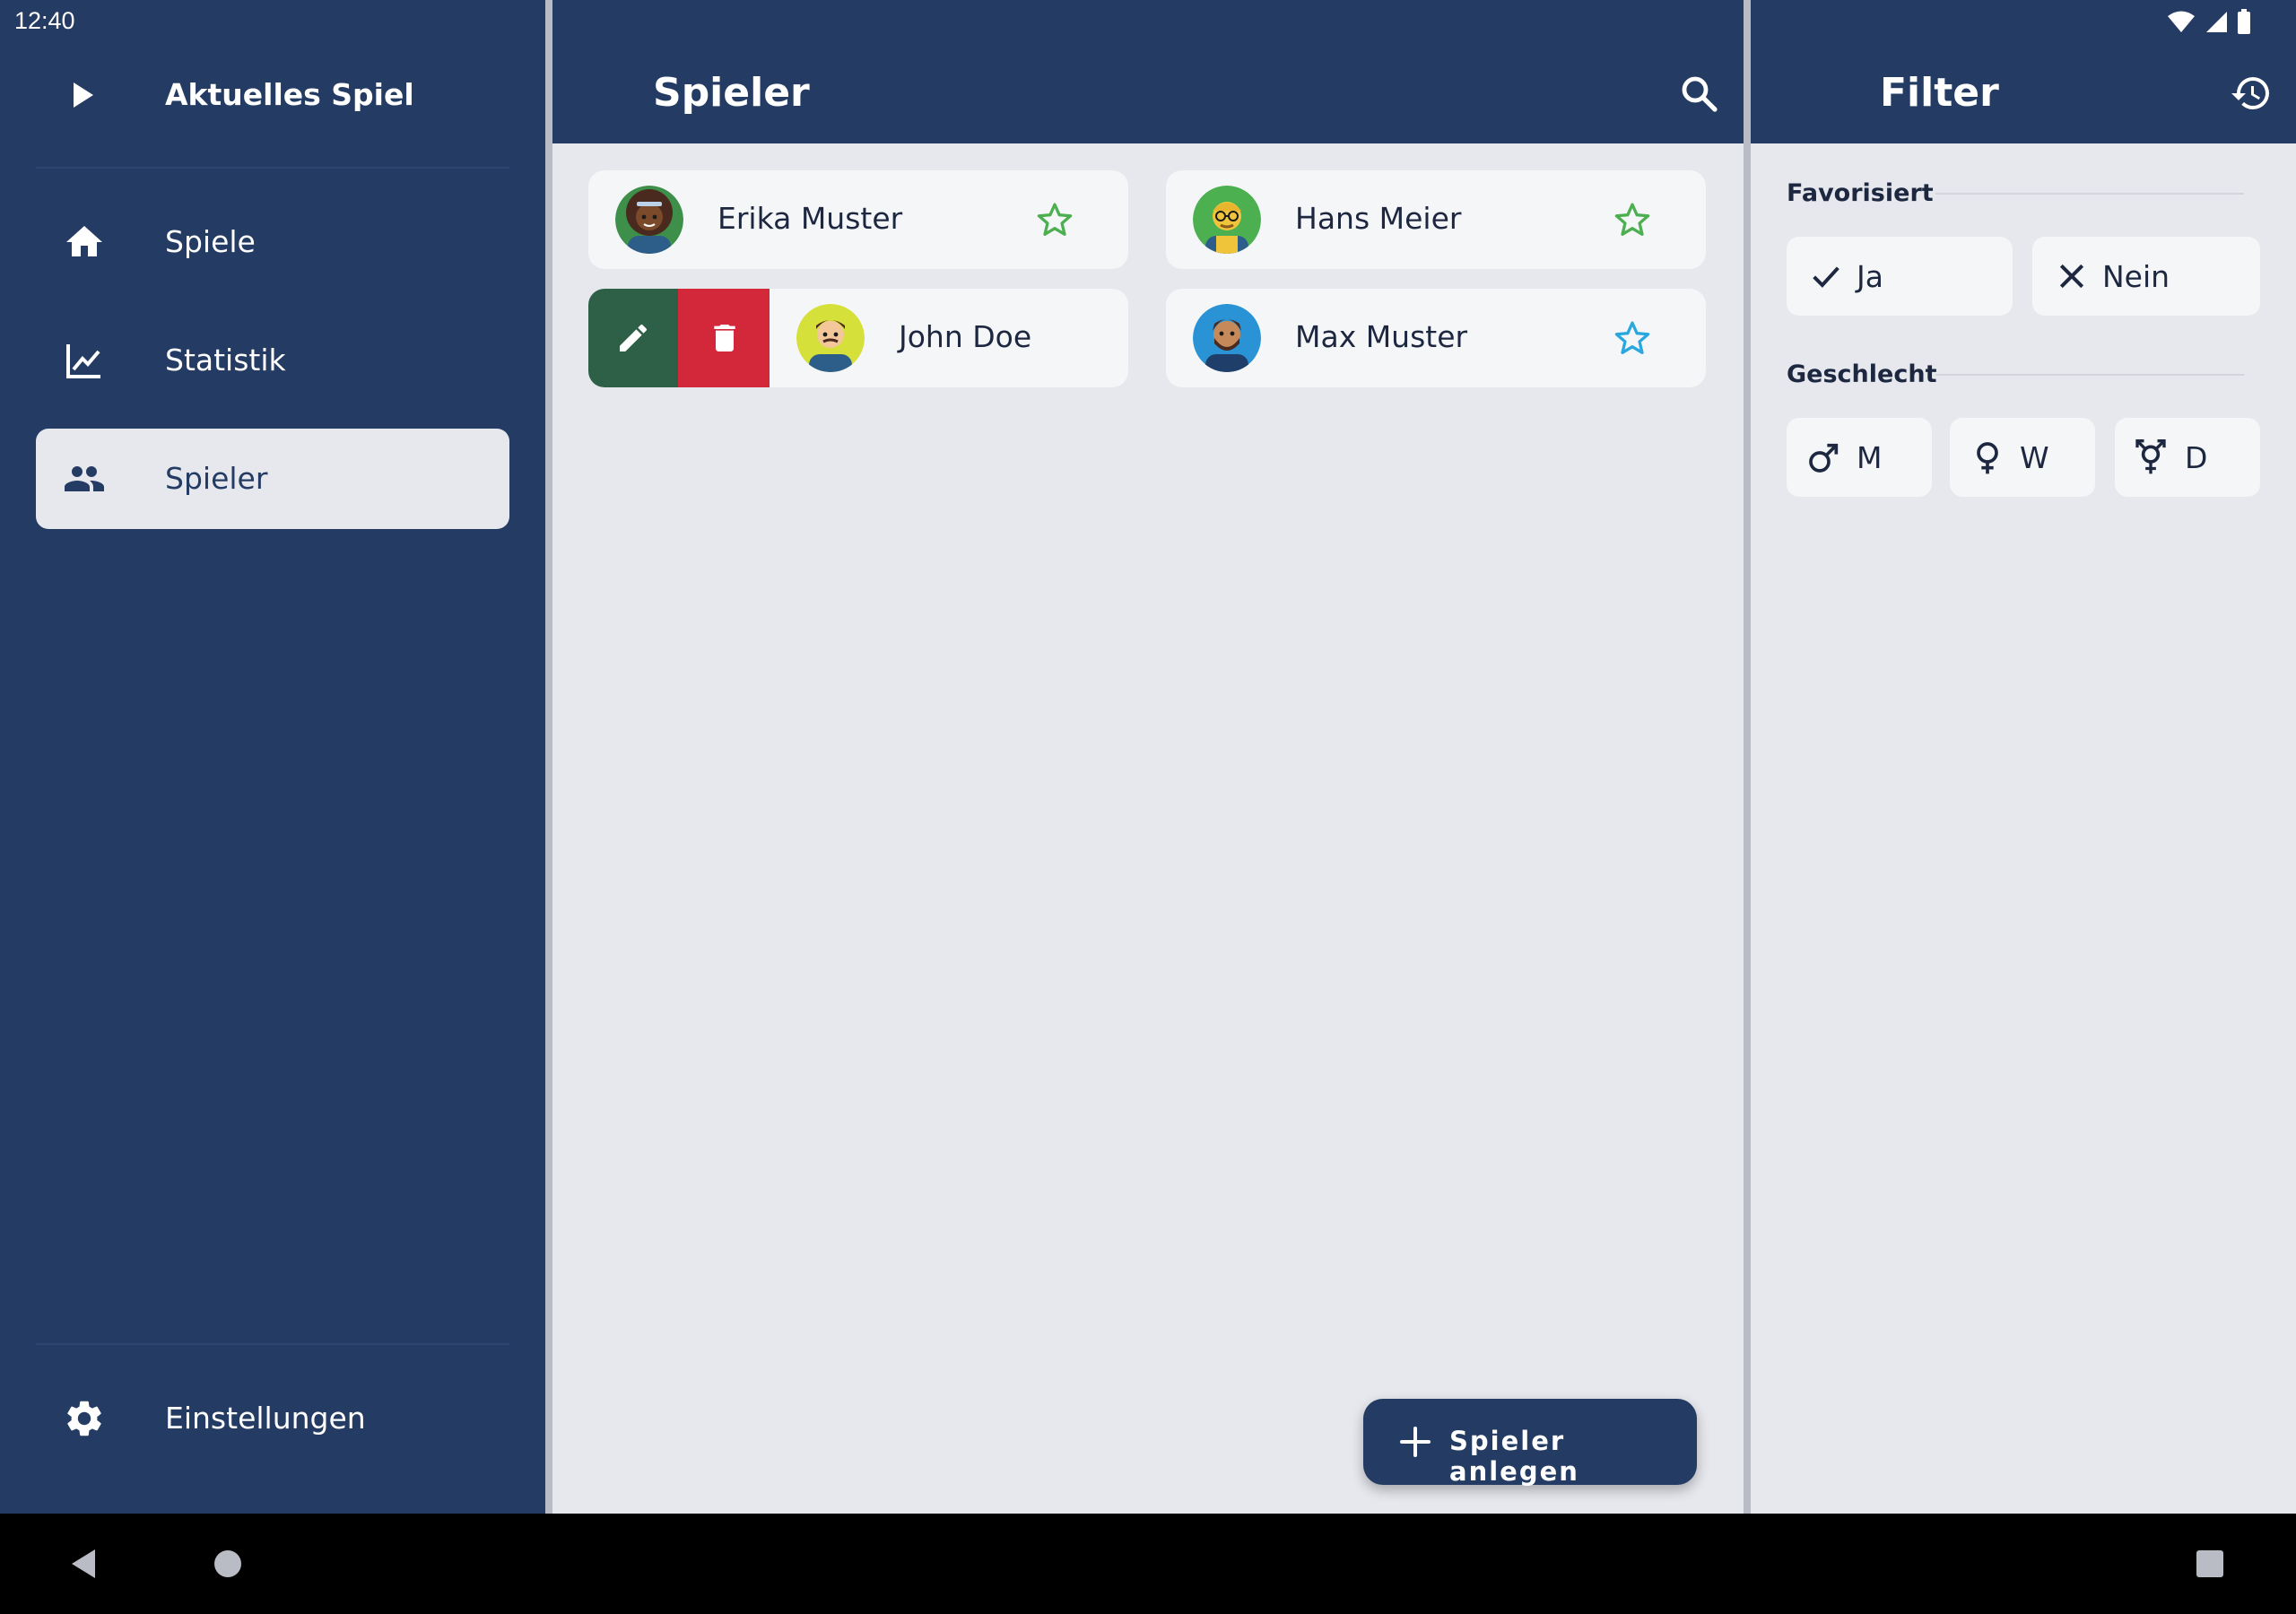  I want to click on player-name: Max Muster, so click(1381, 336).